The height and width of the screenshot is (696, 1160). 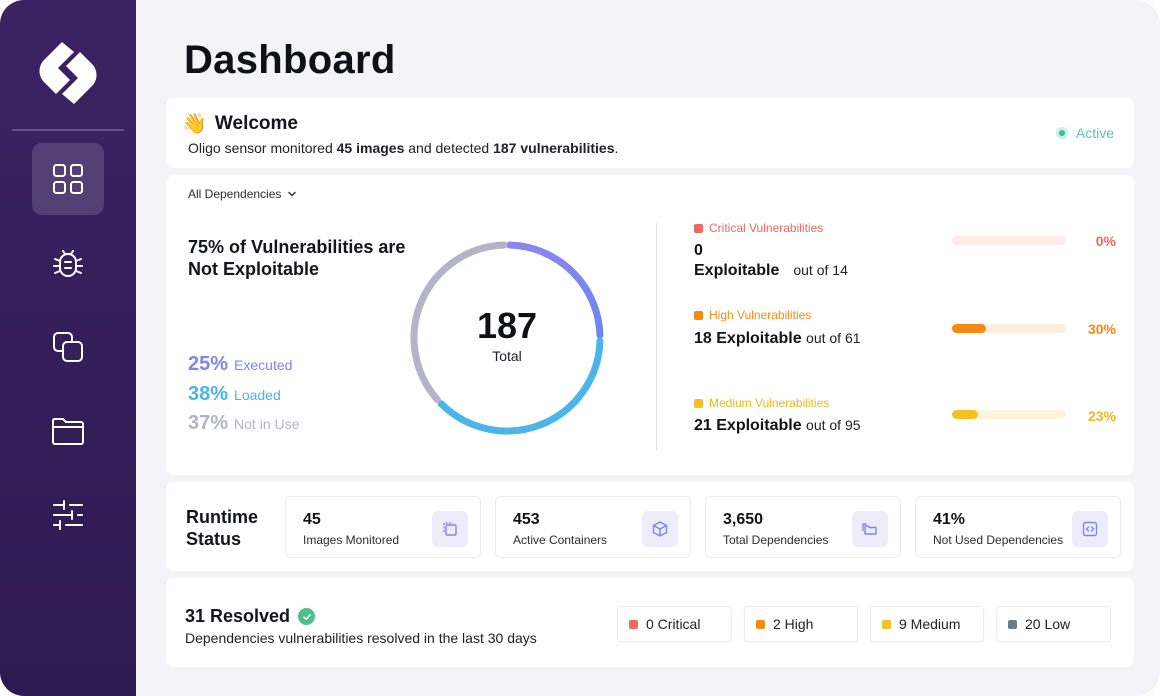 What do you see at coordinates (307, 616) in the screenshot?
I see `check-circle-icon` at bounding box center [307, 616].